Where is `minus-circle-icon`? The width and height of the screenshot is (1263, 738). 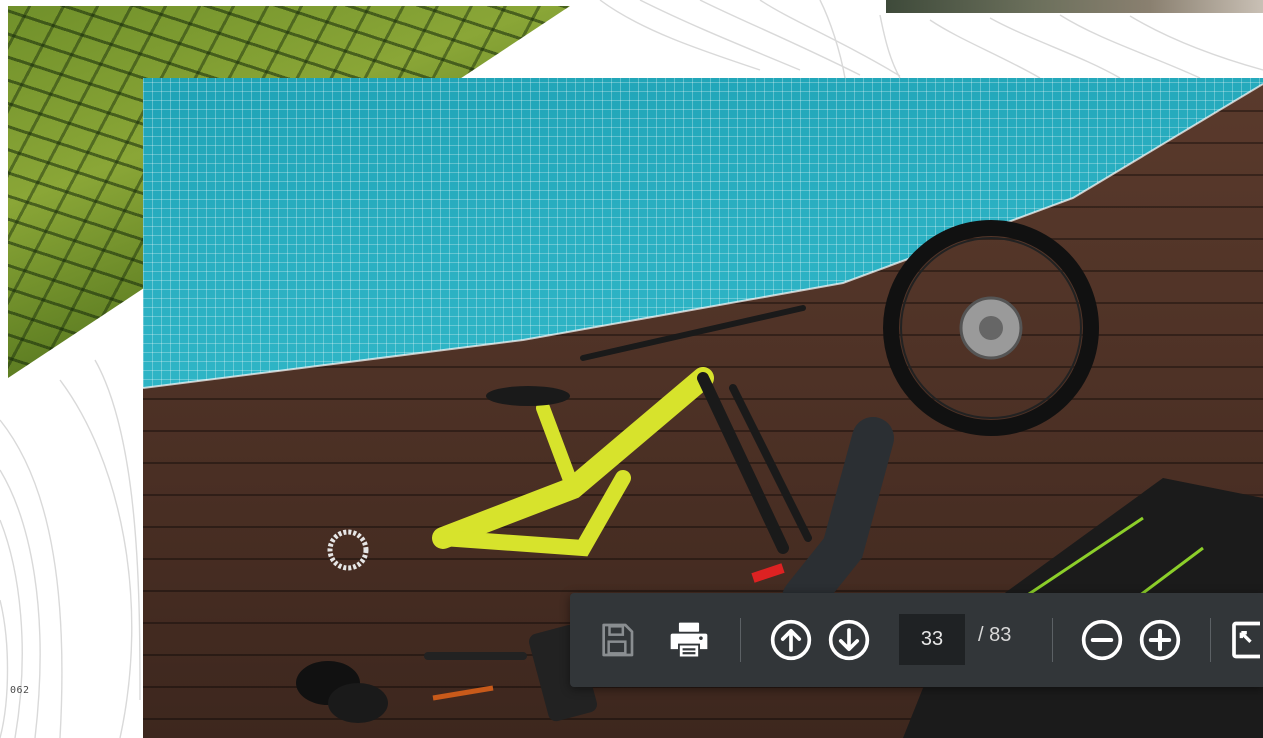 minus-circle-icon is located at coordinates (1102, 640).